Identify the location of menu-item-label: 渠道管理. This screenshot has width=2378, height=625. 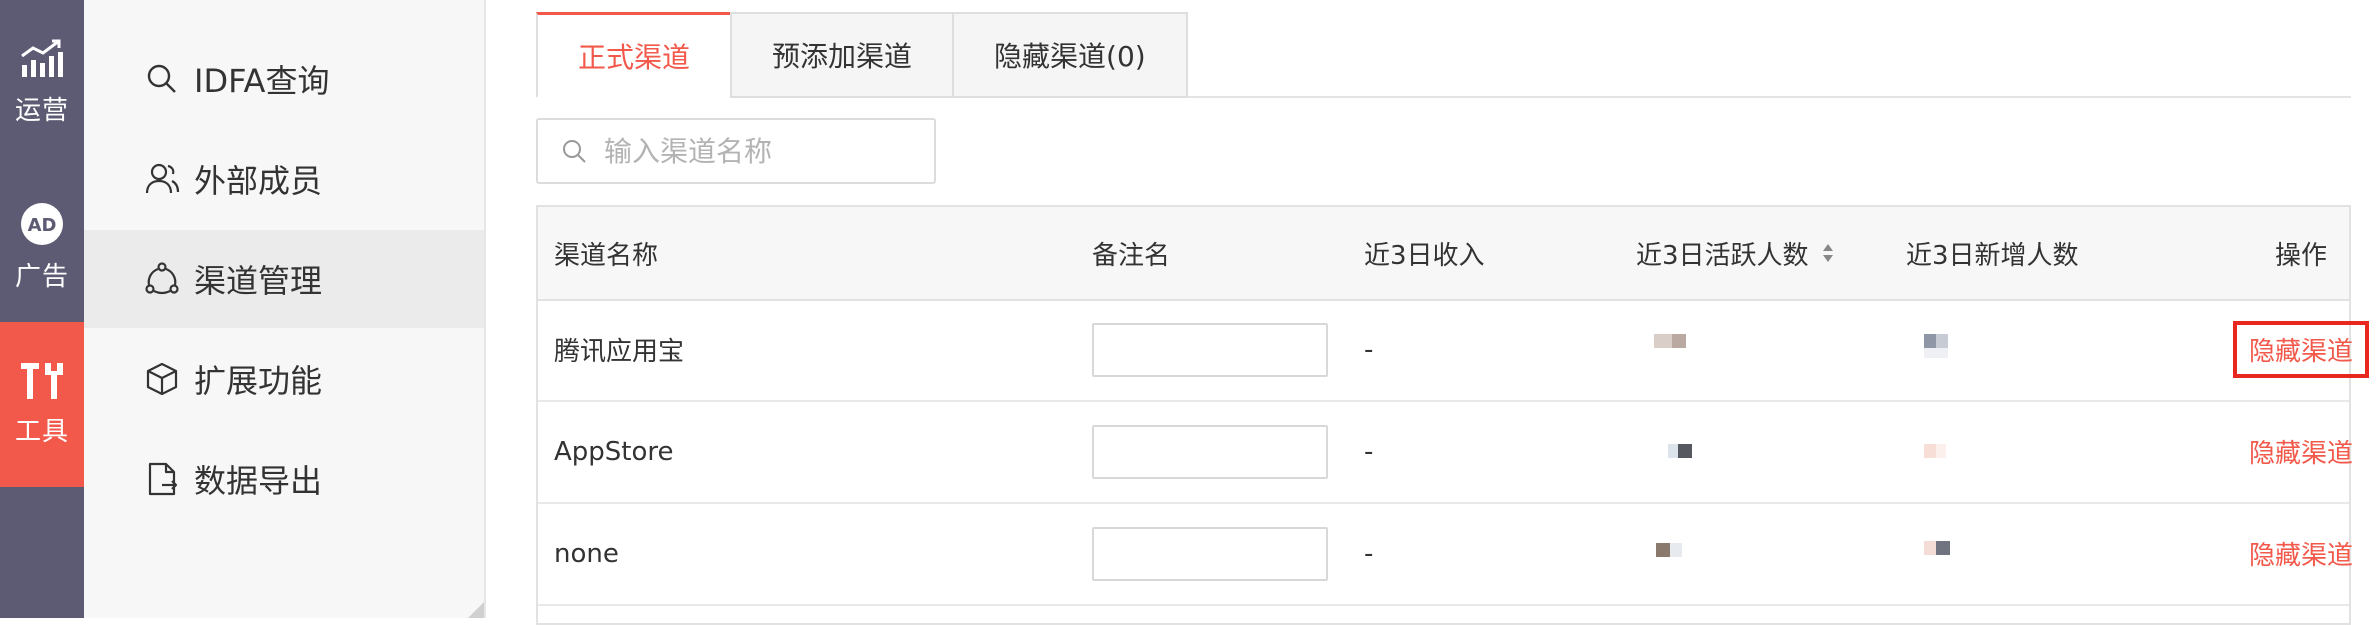
(258, 281).